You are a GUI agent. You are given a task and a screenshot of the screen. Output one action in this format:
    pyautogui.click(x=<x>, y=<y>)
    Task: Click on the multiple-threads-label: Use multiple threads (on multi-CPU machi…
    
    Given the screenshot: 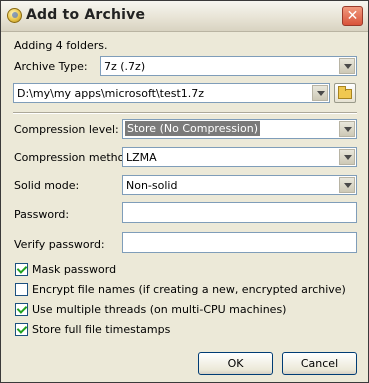 What is the action you would take?
    pyautogui.click(x=159, y=309)
    